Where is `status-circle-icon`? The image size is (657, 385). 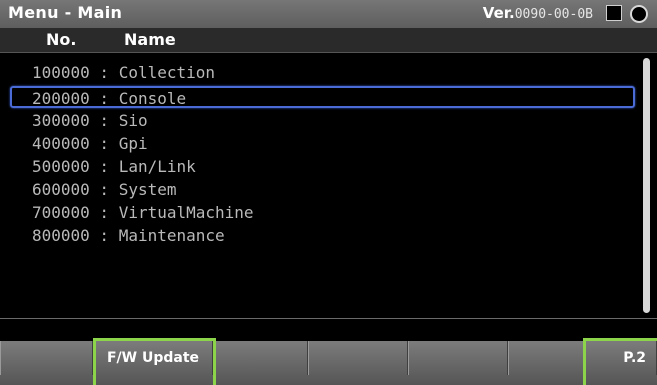
status-circle-icon is located at coordinates (639, 14).